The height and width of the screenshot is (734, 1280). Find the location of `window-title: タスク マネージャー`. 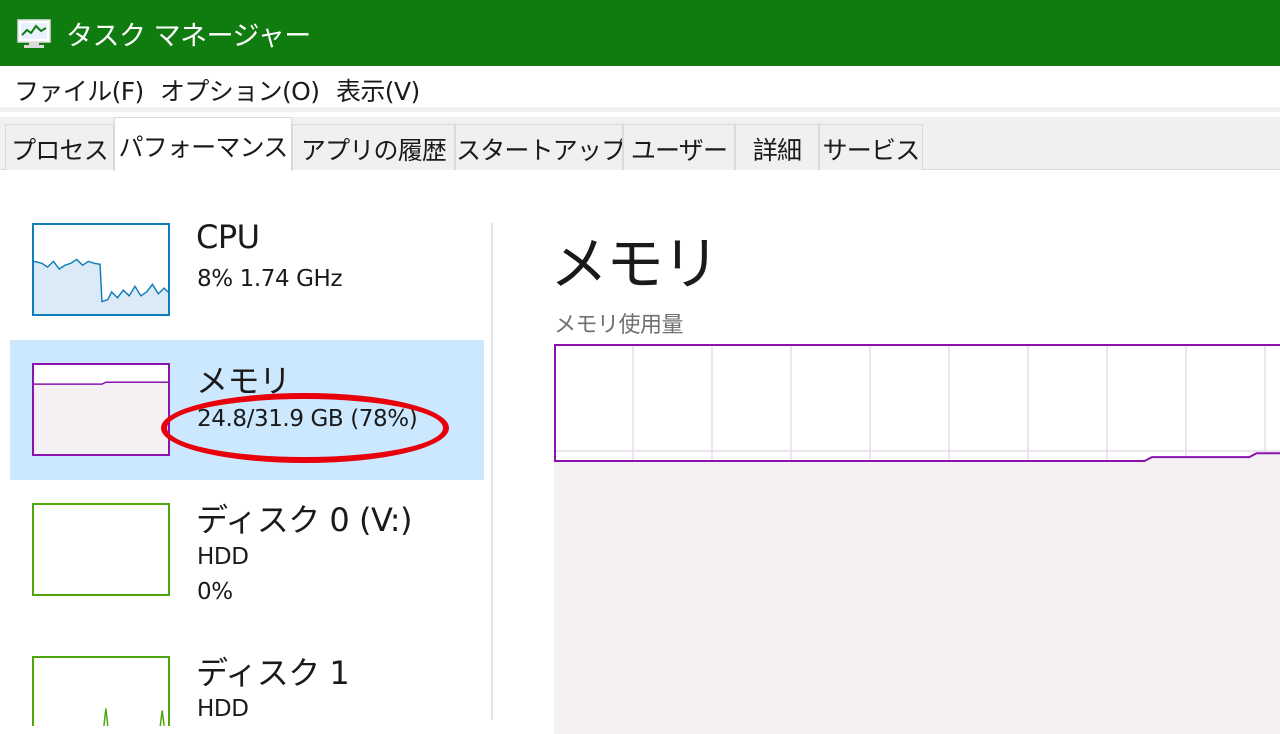

window-title: タスク マネージャー is located at coordinates (188, 36).